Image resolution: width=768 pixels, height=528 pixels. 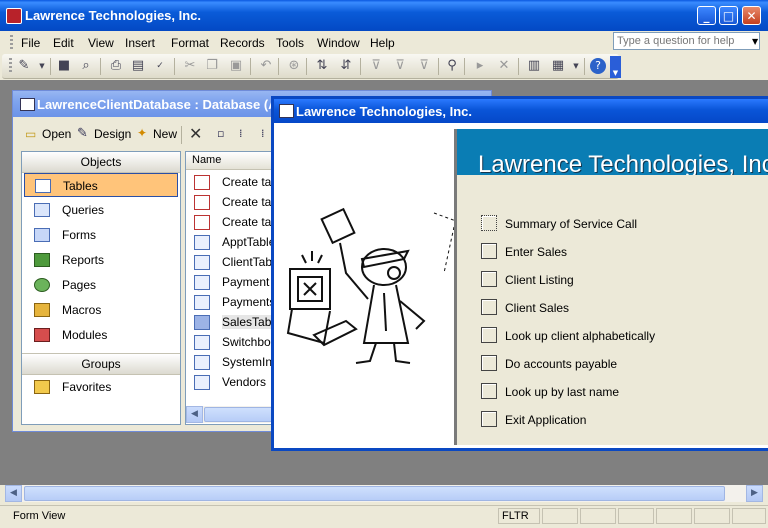 I want to click on small-icons-icon: ⁞, so click(x=241, y=133).